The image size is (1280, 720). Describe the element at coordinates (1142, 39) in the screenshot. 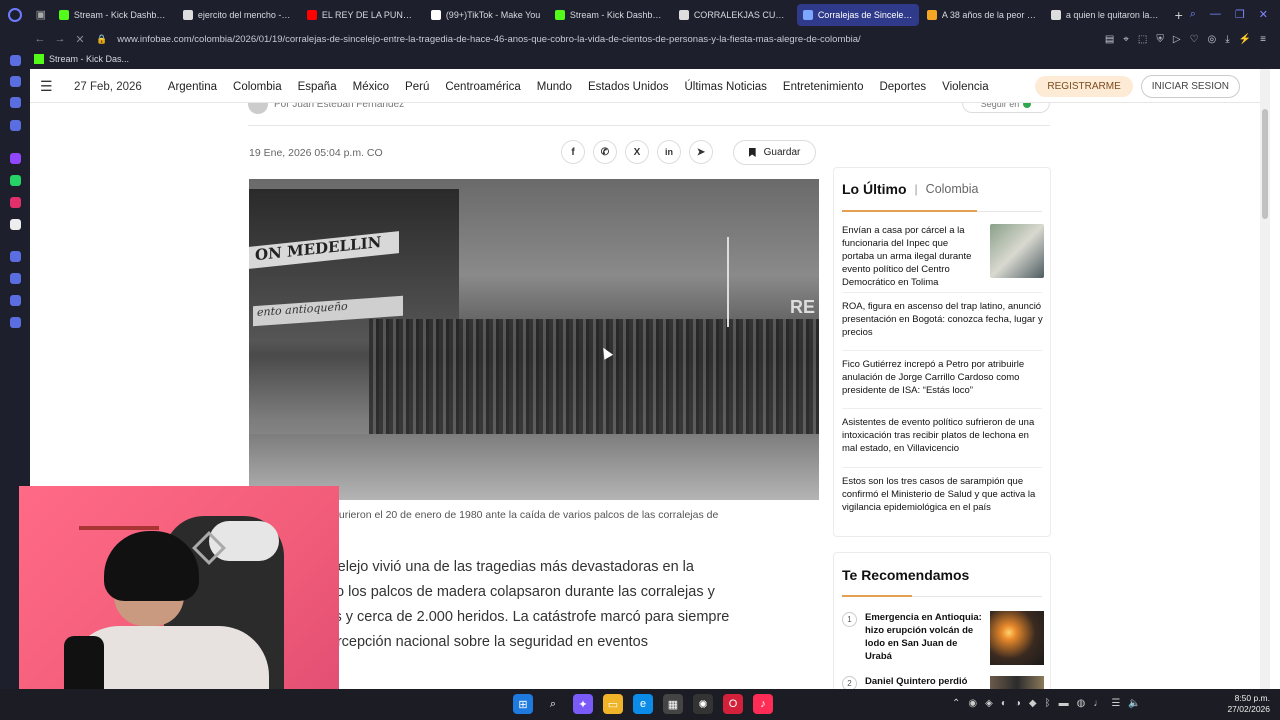

I see `snapshot-icon: ⬚` at that location.